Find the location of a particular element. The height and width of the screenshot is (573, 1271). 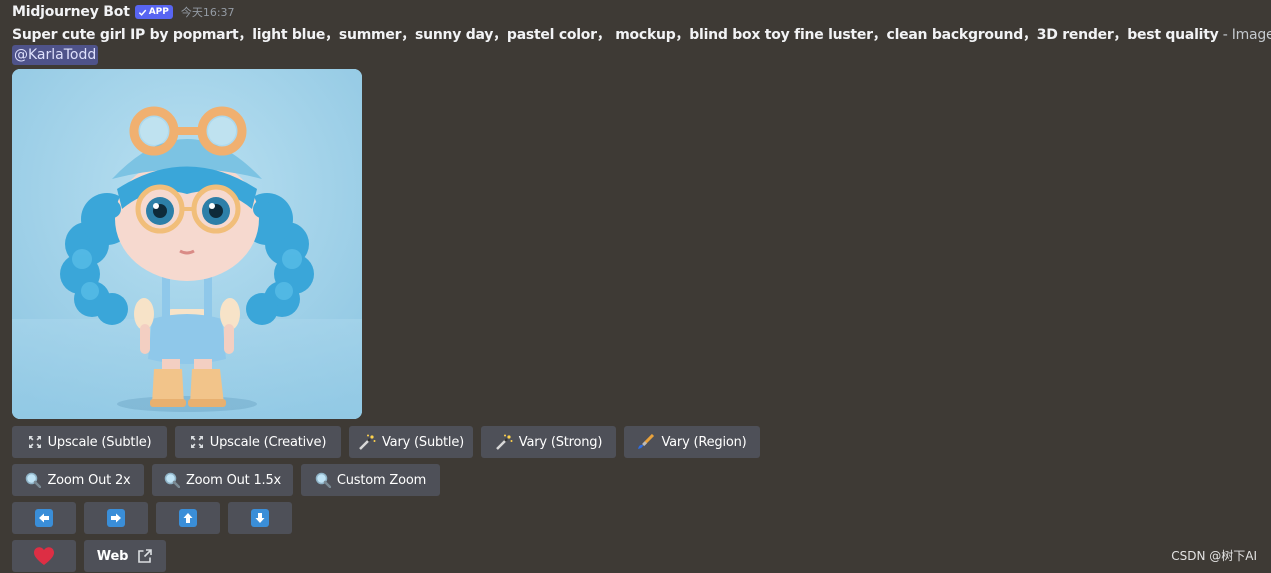

external-link-icon is located at coordinates (145, 556).